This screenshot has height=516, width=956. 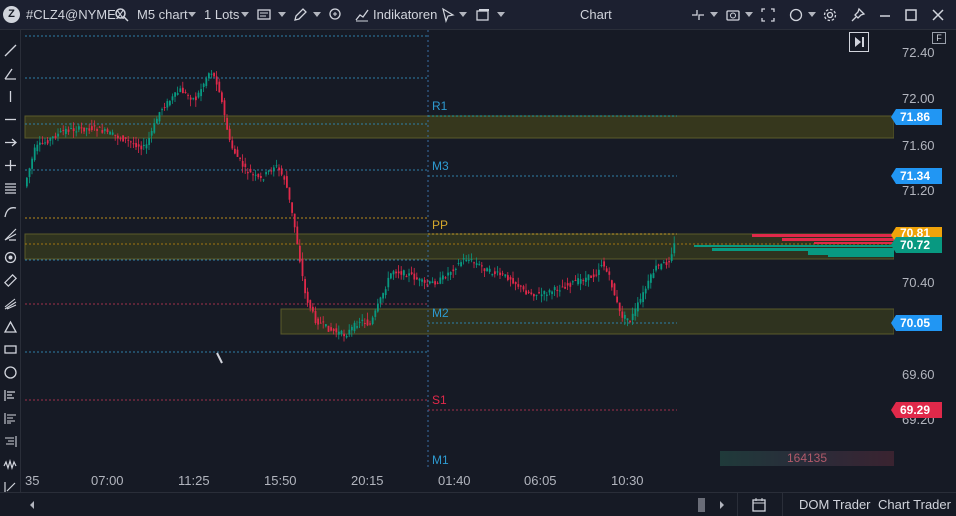 What do you see at coordinates (918, 374) in the screenshot?
I see `price-axis-label: 69.60` at bounding box center [918, 374].